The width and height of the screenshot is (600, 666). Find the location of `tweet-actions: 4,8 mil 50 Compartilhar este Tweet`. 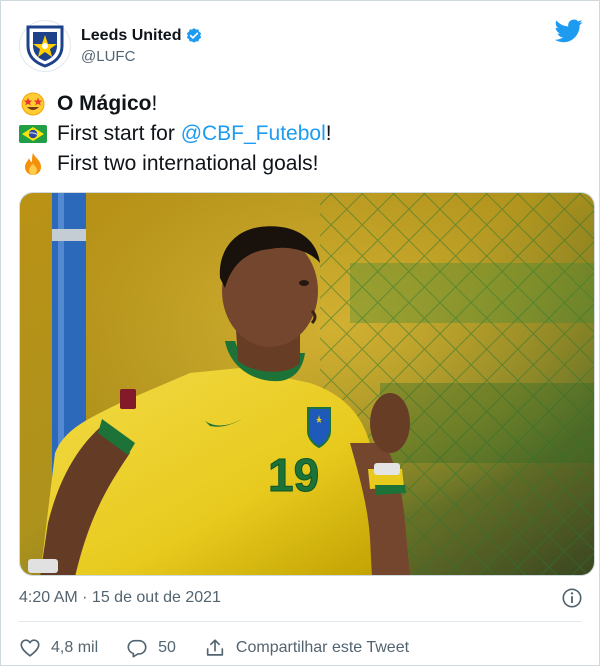

tweet-actions: 4,8 mil 50 Compartilhar este Tweet is located at coordinates (228, 648).